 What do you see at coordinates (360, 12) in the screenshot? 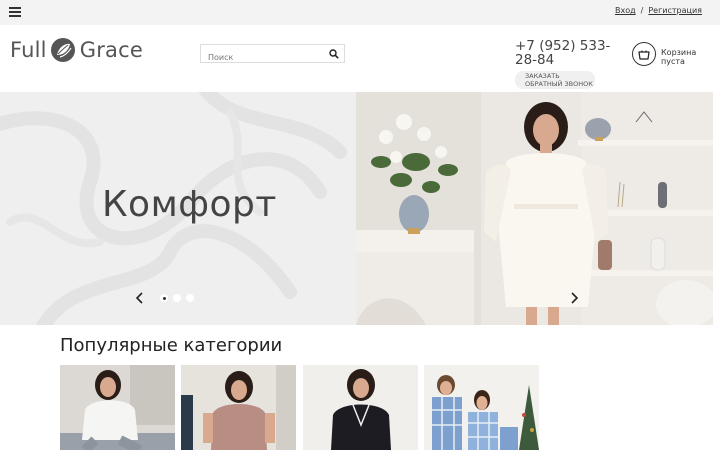
I see `top-bar: Вход / Регистрация` at bounding box center [360, 12].